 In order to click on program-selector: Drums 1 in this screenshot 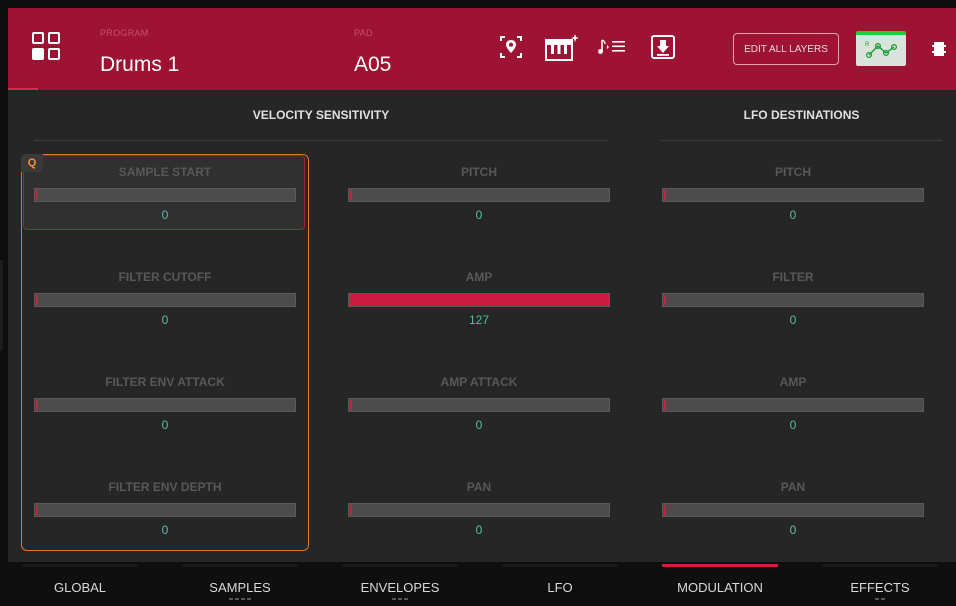, I will do `click(139, 65)`.